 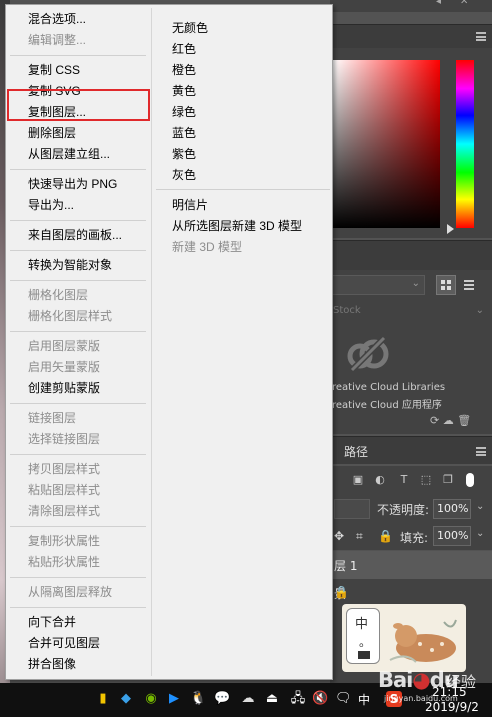 I want to click on cc-message-line-1: reative Cloud Libraries, so click(x=389, y=387).